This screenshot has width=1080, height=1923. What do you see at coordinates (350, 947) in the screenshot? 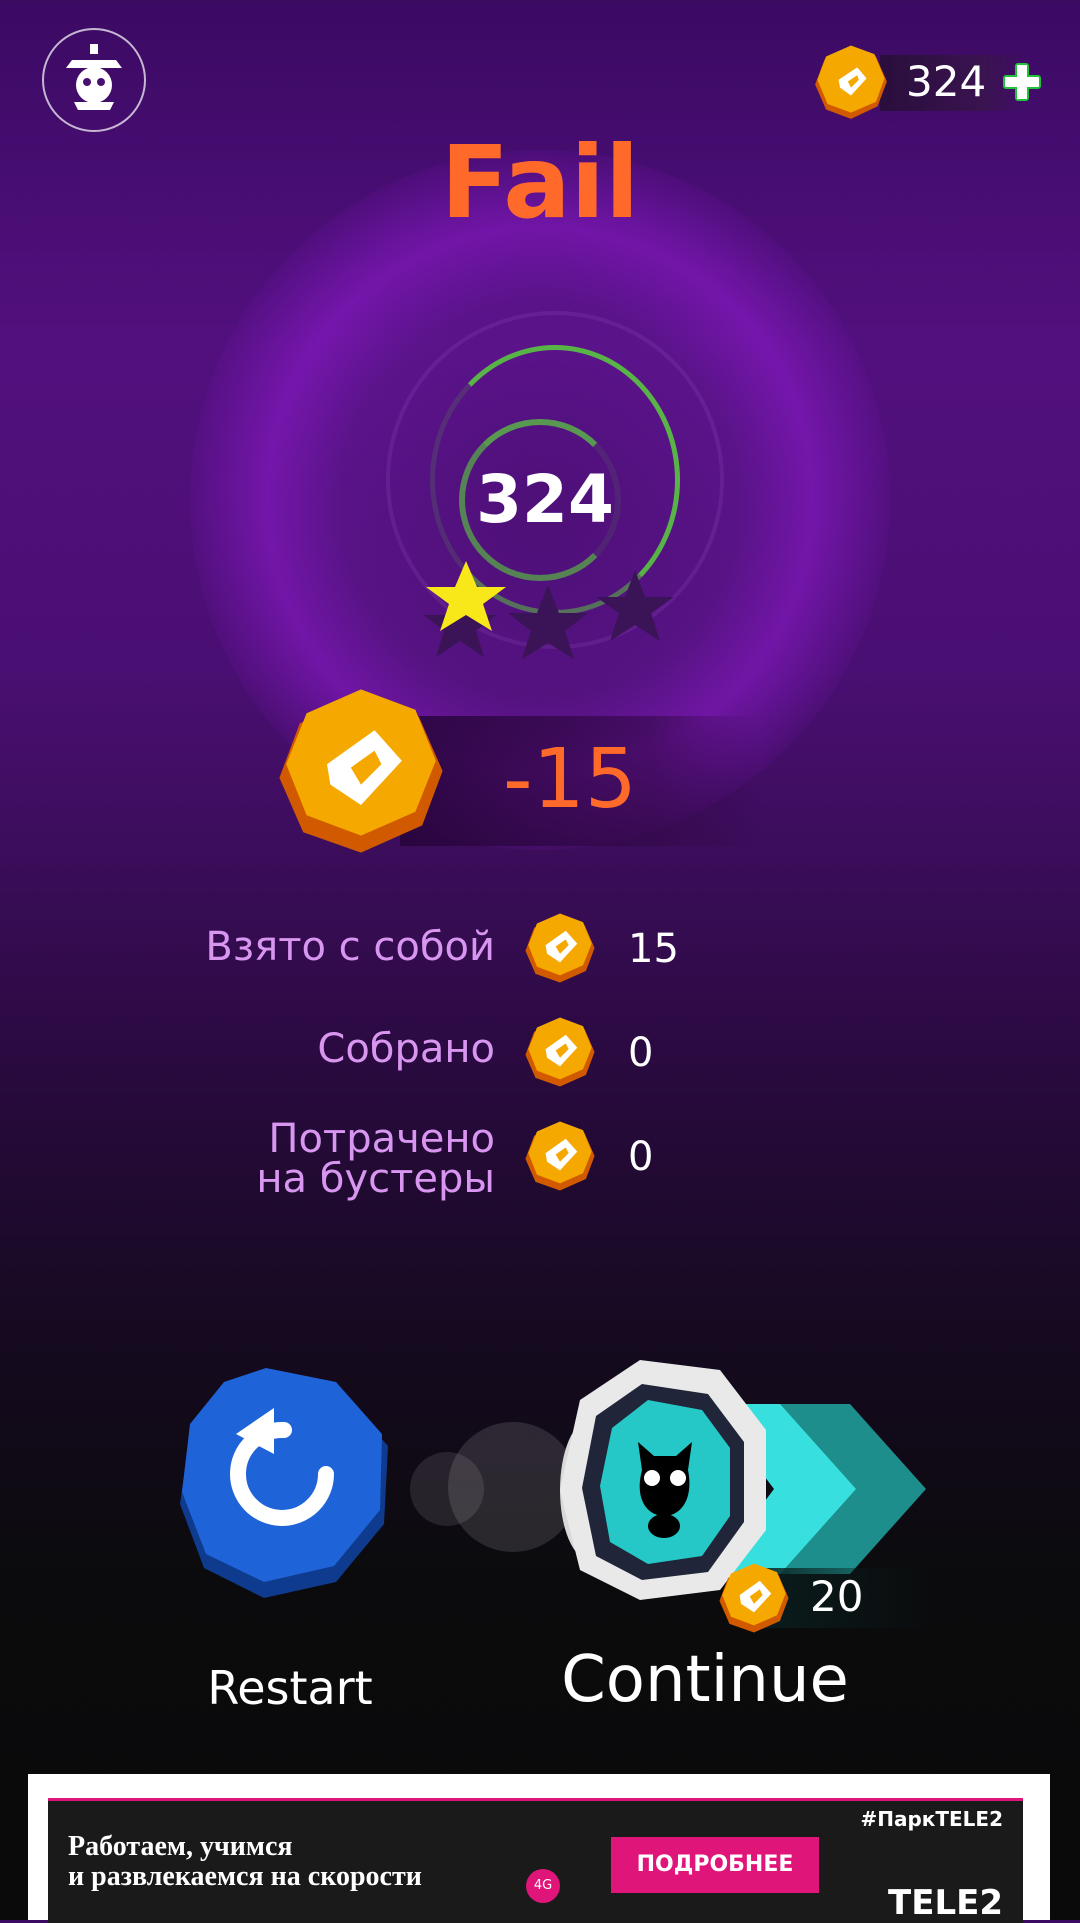
I see `stat-label: Взято с собой` at bounding box center [350, 947].